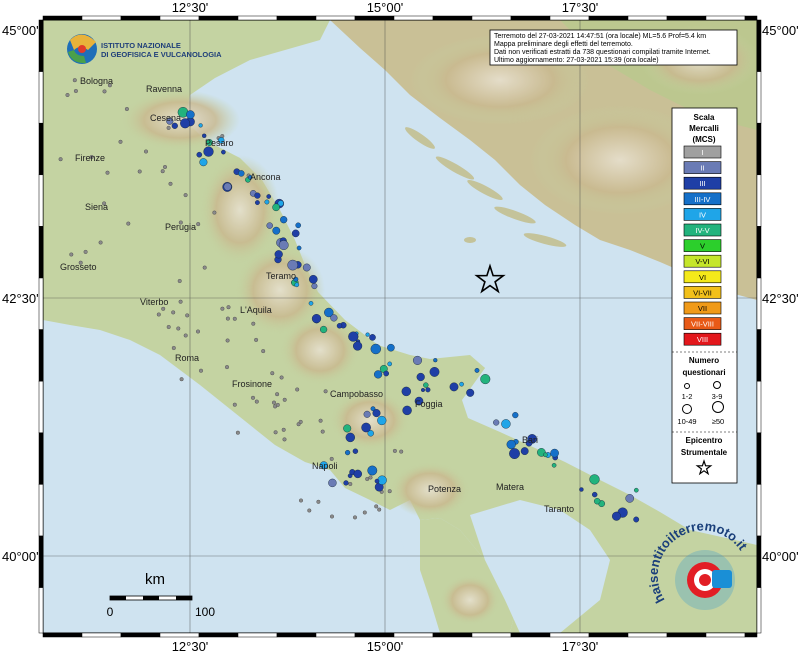  Describe the element at coordinates (718, 421) in the screenshot. I see `count-label: ≥50` at that location.